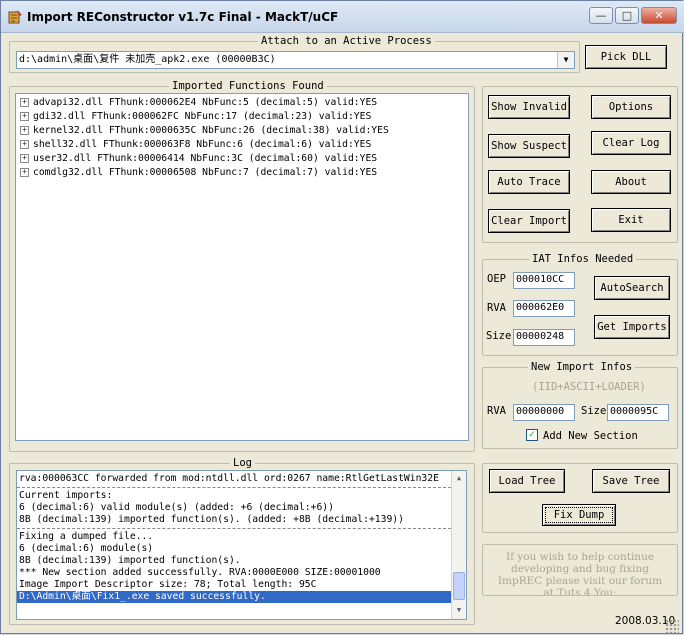 This screenshot has height=635, width=684. What do you see at coordinates (295, 60) in the screenshot?
I see `process-select: d:\admin\桌面\复件 未加壳_apk2.exe (00000B3C)` at bounding box center [295, 60].